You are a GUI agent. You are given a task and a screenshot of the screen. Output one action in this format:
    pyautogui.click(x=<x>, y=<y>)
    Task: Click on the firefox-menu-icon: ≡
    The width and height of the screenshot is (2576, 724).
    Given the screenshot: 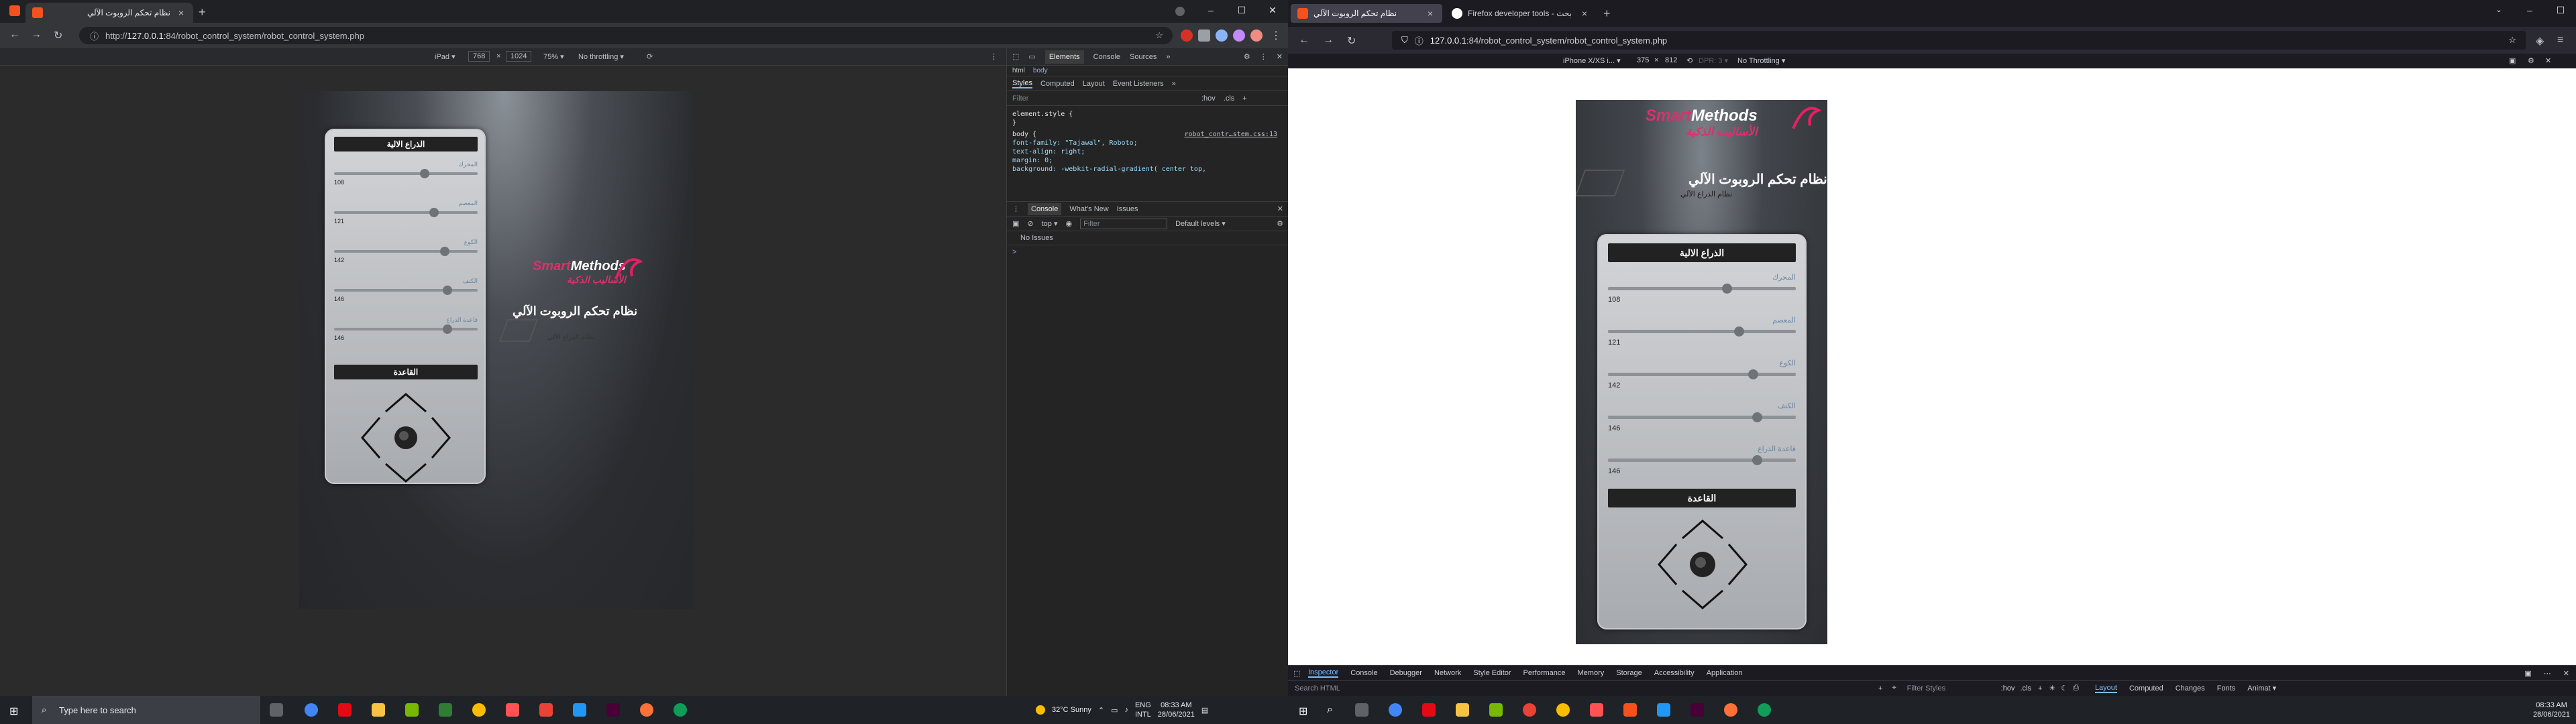 What is the action you would take?
    pyautogui.click(x=2560, y=40)
    